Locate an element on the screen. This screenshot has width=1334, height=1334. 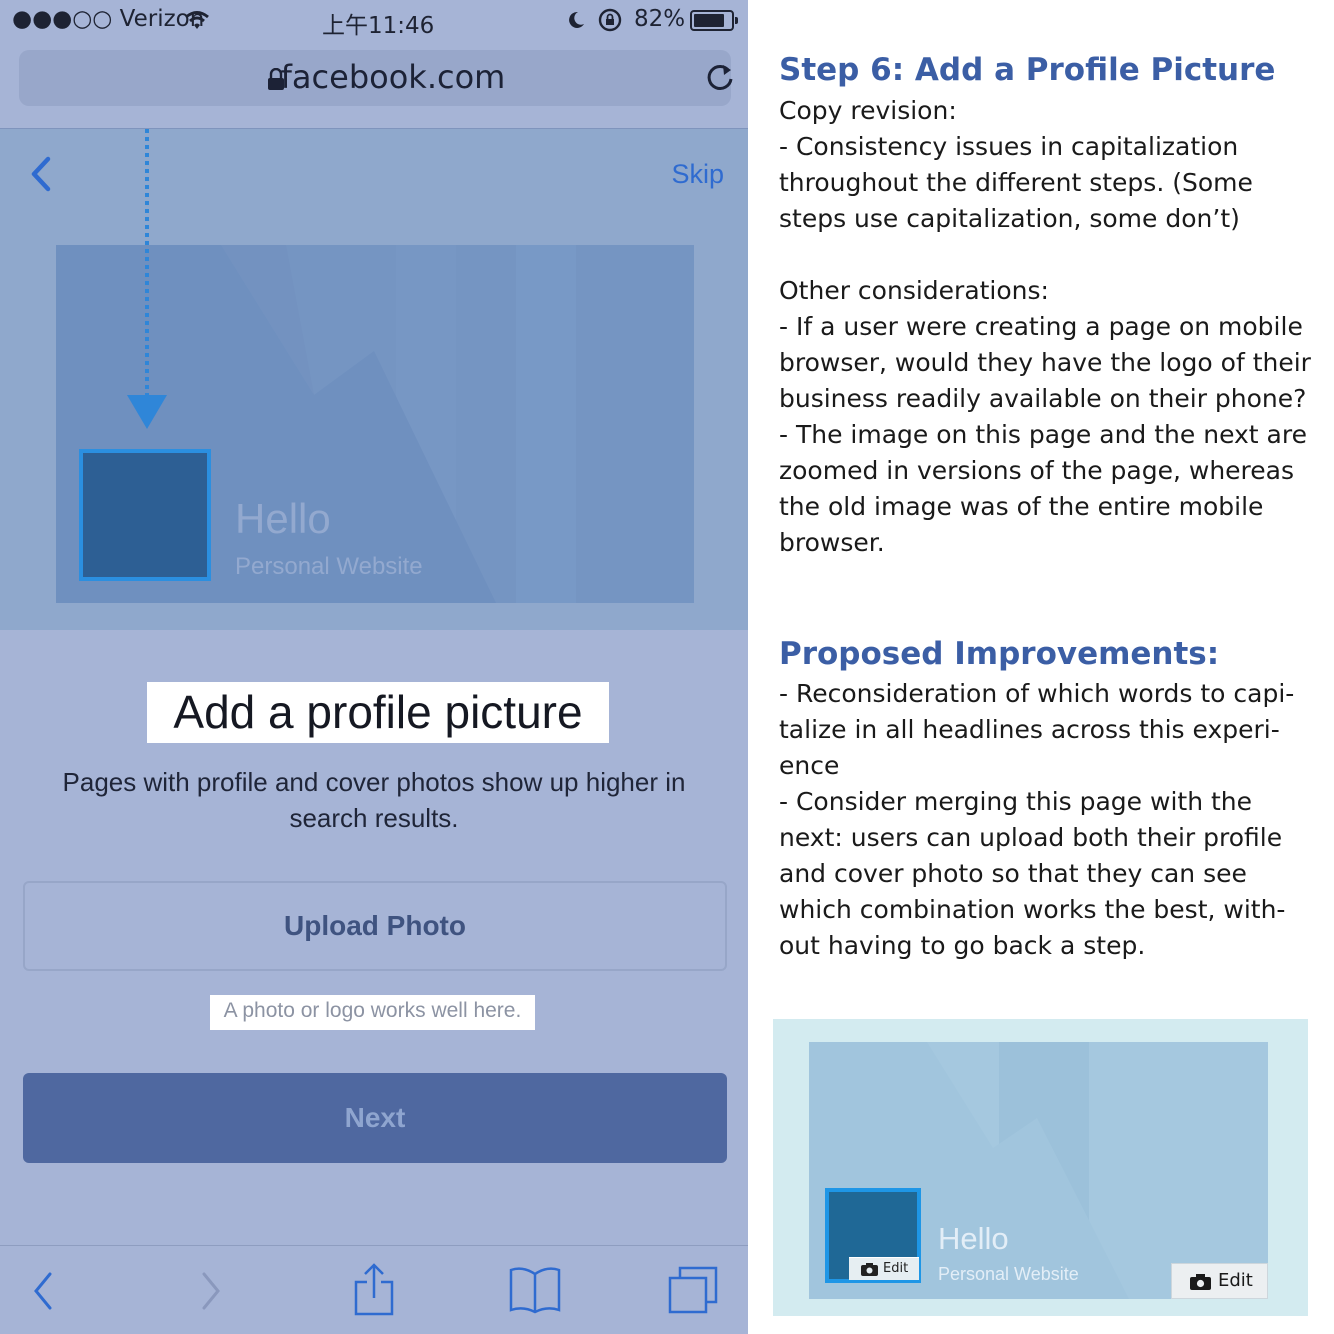
carrier-label: ●●●○○ Verizon is located at coordinates (108, 19).